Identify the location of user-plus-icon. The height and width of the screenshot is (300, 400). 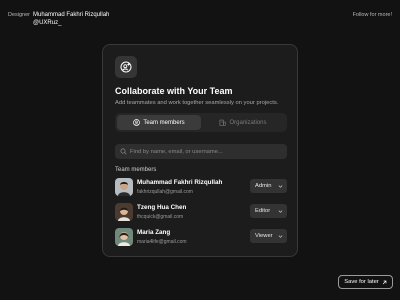
(126, 67).